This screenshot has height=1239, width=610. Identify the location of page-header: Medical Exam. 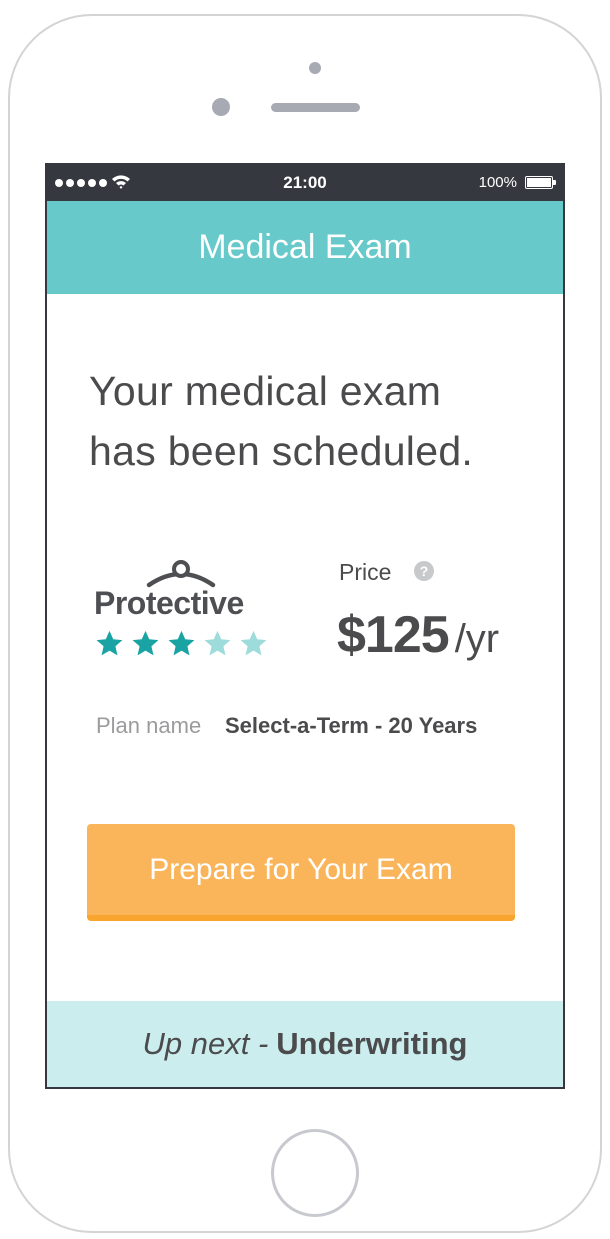
(305, 247).